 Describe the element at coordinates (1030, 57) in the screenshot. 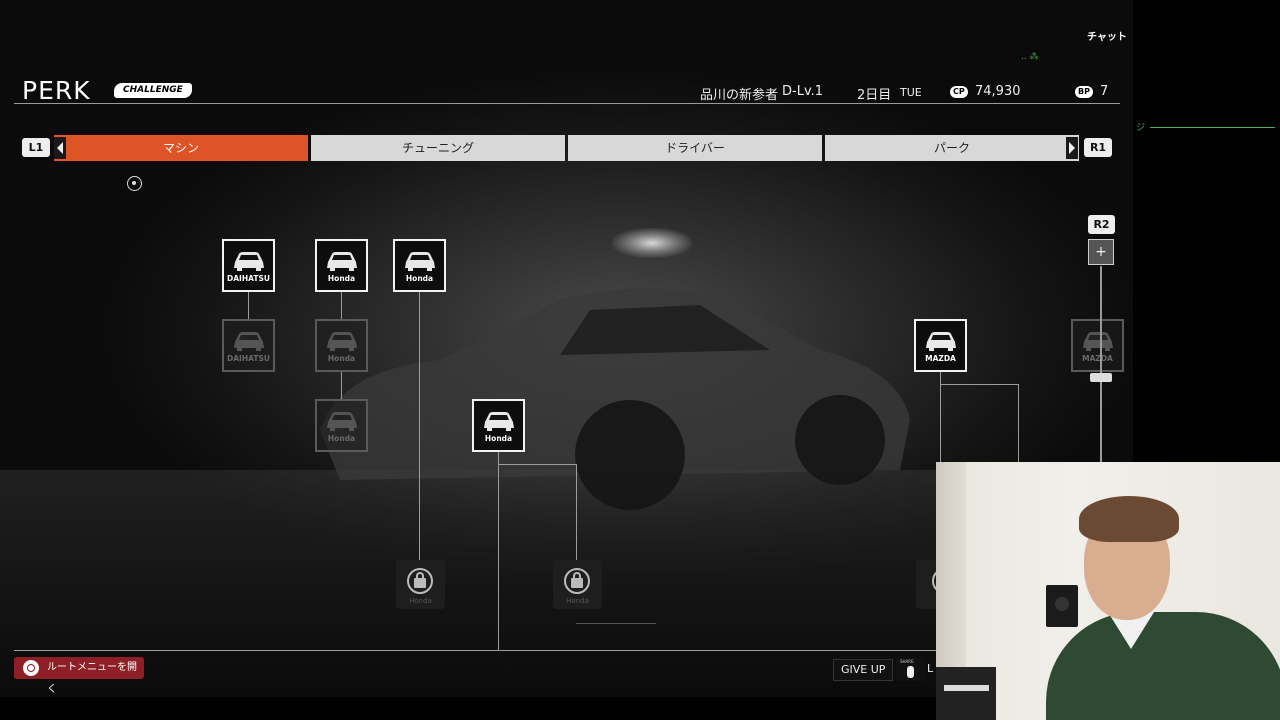

I see `chat-fragment-icon: .. ⁂` at that location.